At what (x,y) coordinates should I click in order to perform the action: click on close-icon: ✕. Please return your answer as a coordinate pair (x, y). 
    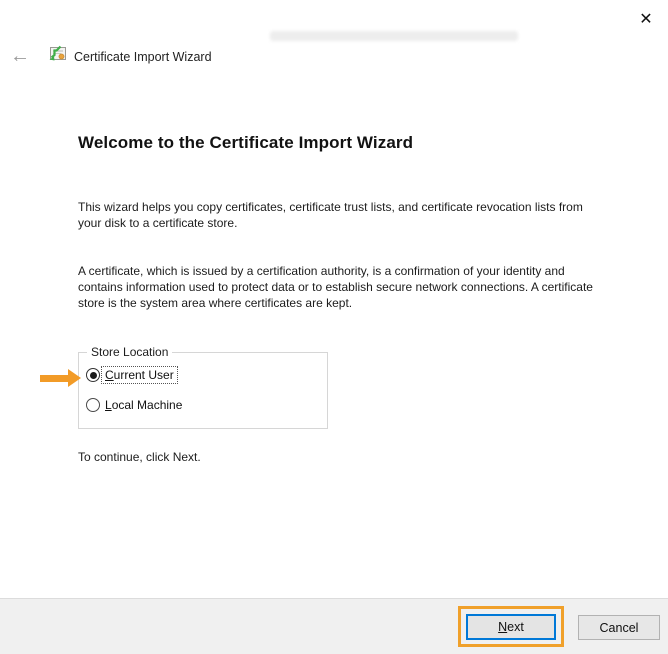
    Looking at the image, I should click on (646, 20).